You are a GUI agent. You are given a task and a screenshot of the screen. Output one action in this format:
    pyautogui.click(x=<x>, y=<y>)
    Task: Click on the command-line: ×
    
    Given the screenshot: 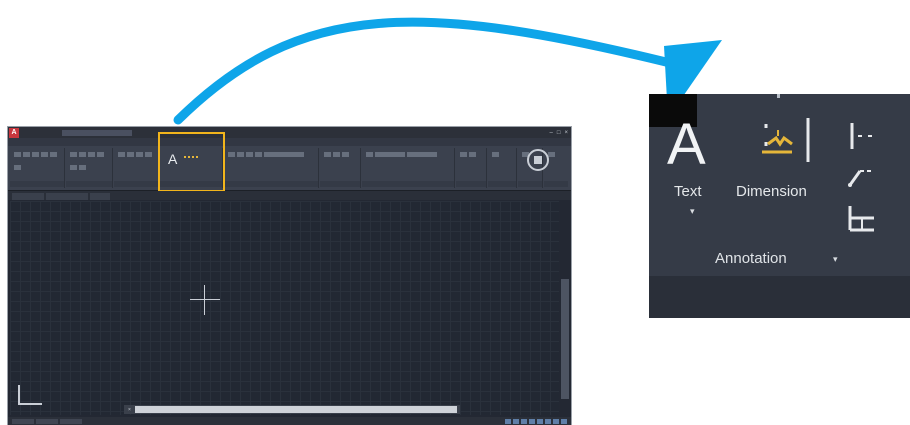 What is the action you would take?
    pyautogui.click(x=292, y=409)
    